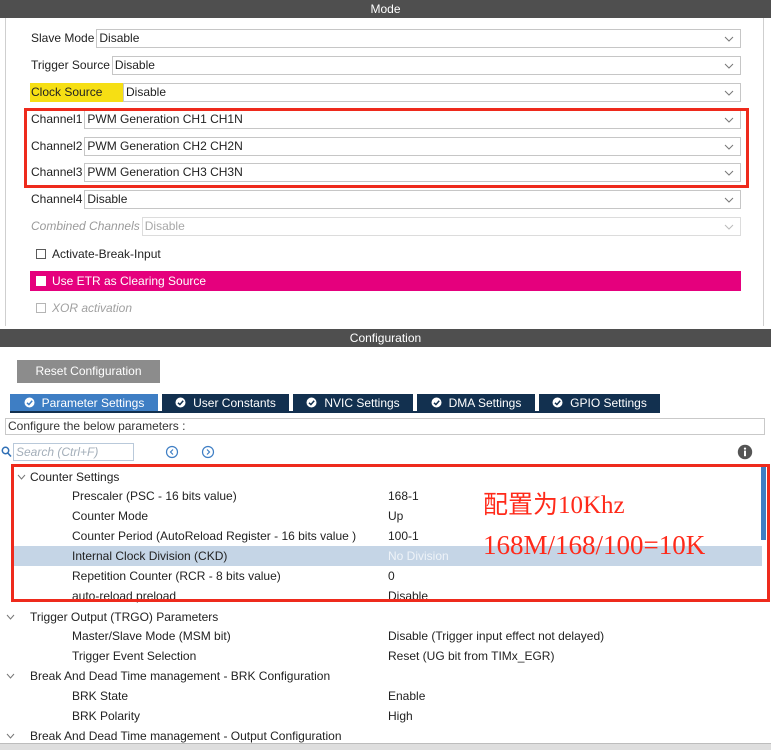 Image resolution: width=771 pixels, height=750 pixels. What do you see at coordinates (335, 412) in the screenshot?
I see `tab-underline` at bounding box center [335, 412].